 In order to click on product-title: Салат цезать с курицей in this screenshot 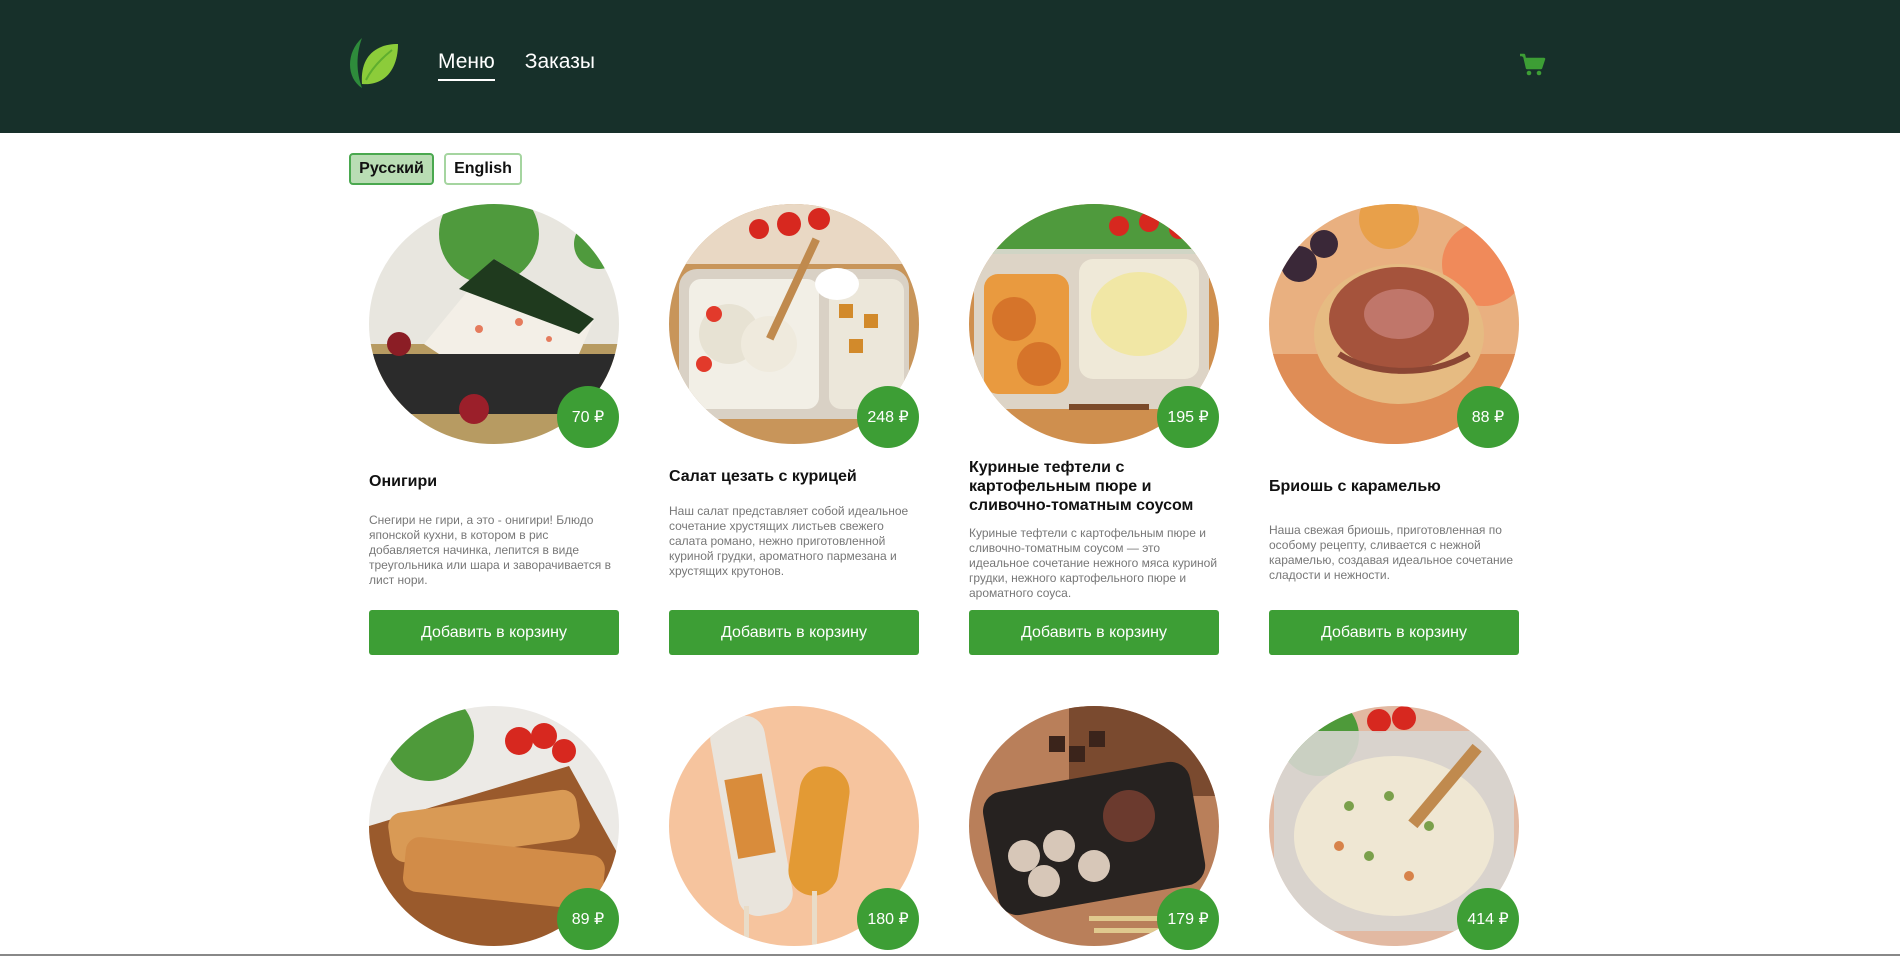, I will do `click(763, 476)`.